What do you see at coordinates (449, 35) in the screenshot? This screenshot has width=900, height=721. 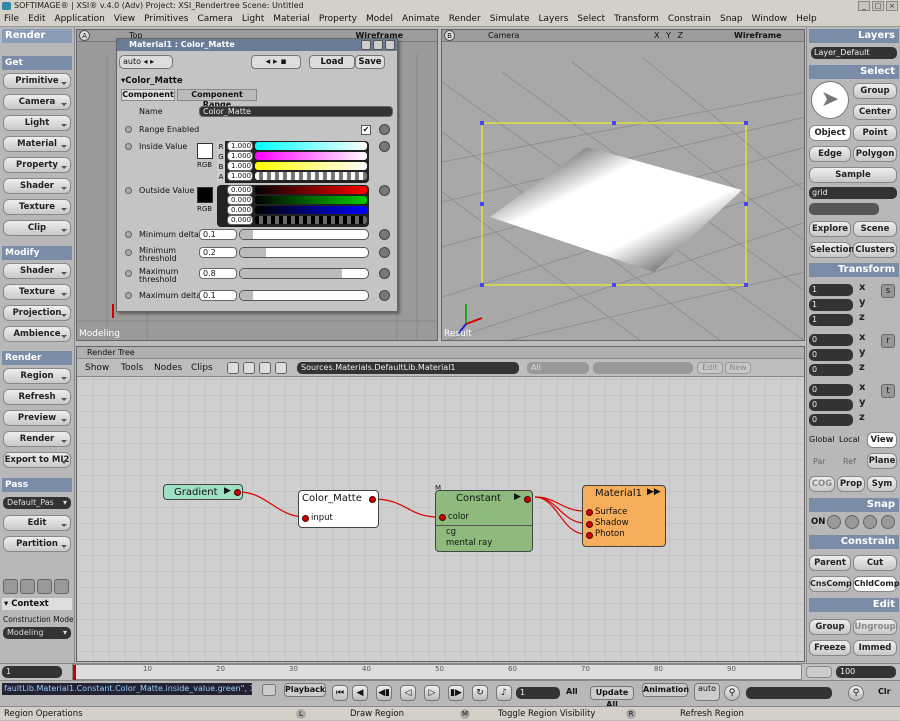 I see `viewport-b-label: B` at bounding box center [449, 35].